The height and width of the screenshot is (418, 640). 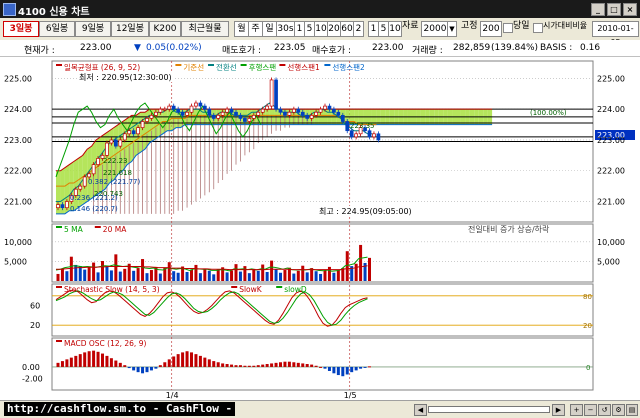 What do you see at coordinates (598, 9) in the screenshot?
I see `minimize-icon: _` at bounding box center [598, 9].